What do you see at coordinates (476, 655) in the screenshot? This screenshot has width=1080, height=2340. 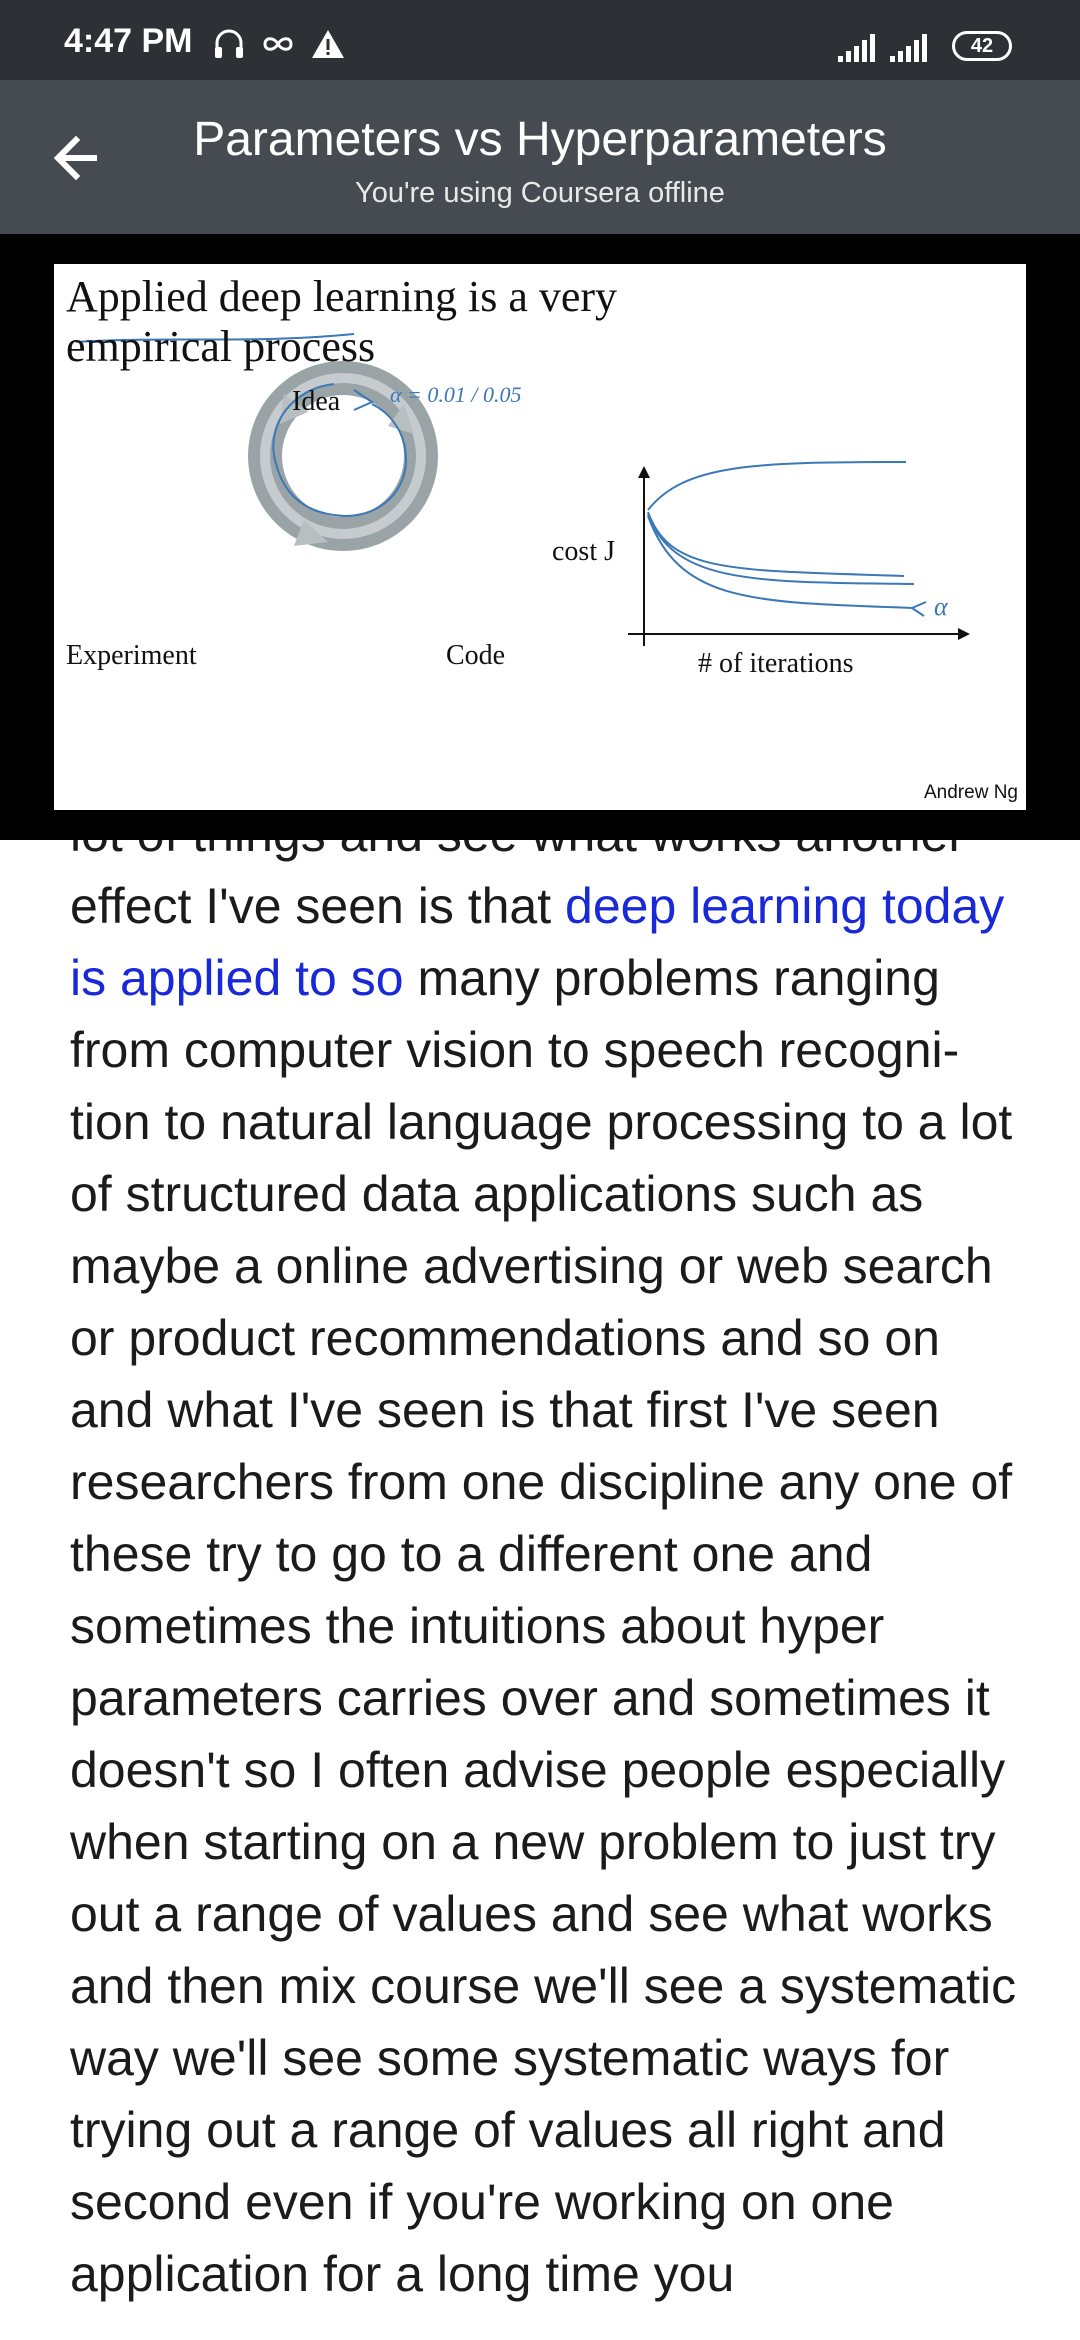 I see `code-label: Code` at bounding box center [476, 655].